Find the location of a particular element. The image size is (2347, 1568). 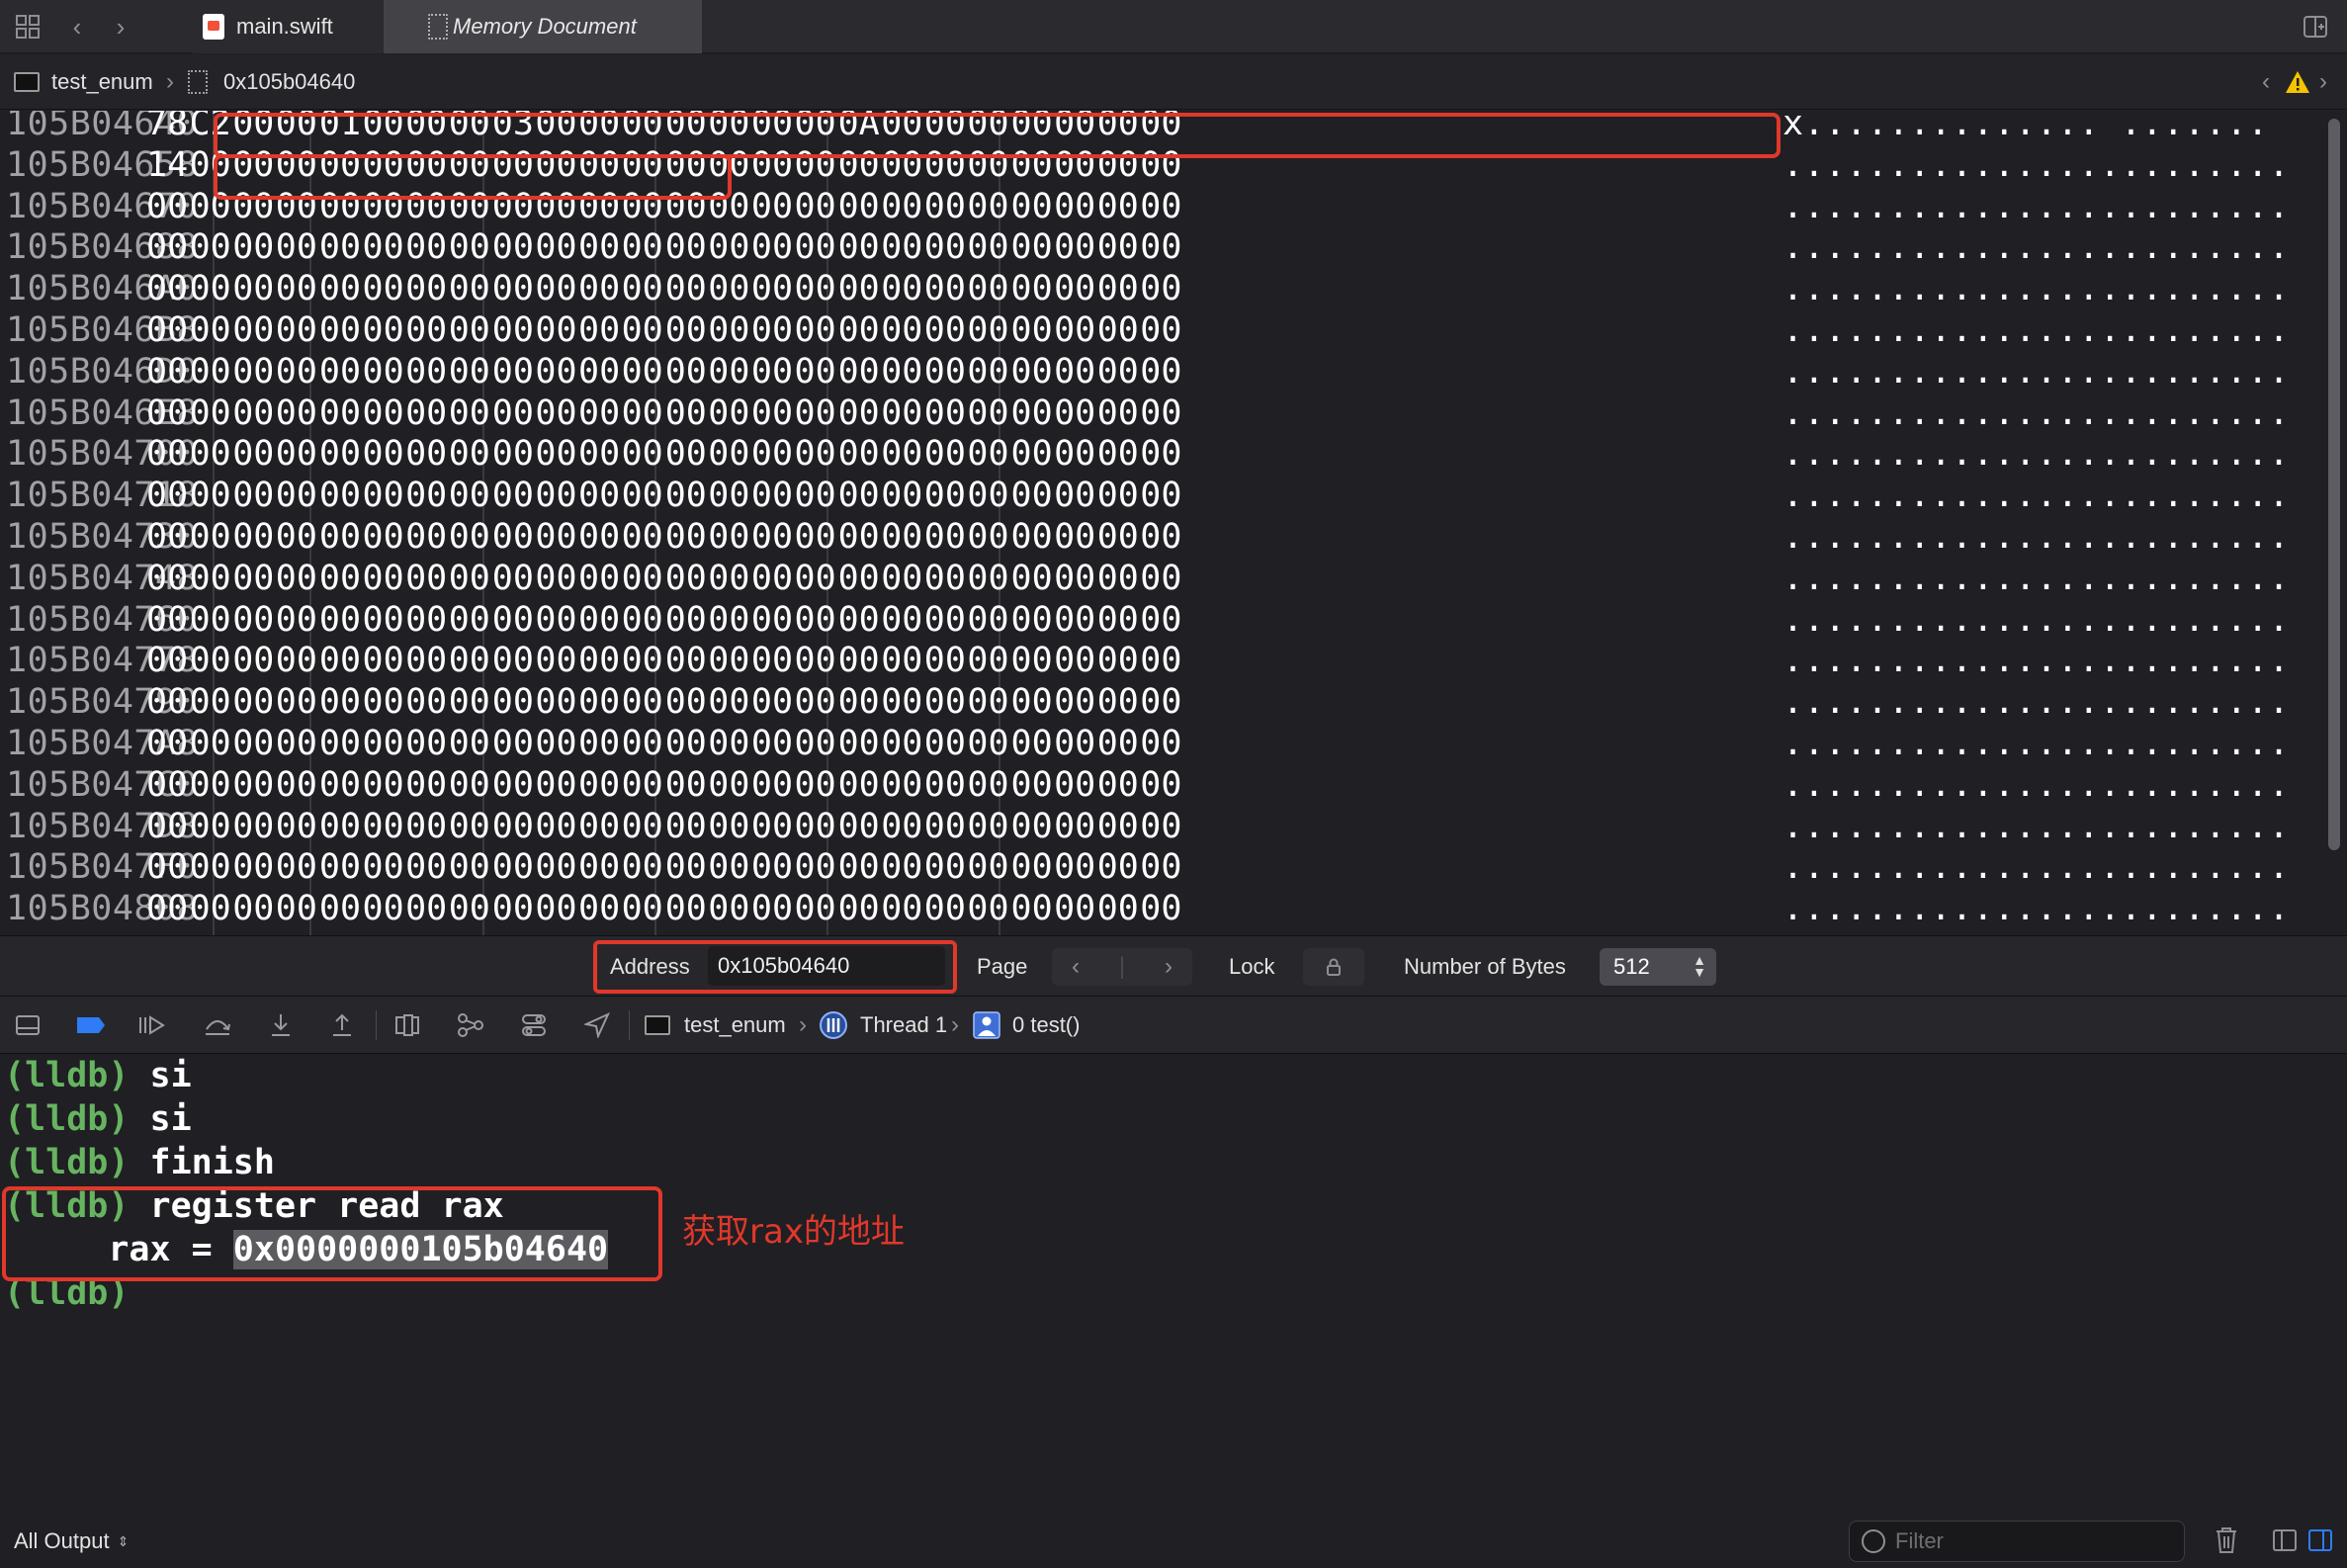

hex-byte: 78 is located at coordinates (169, 127).